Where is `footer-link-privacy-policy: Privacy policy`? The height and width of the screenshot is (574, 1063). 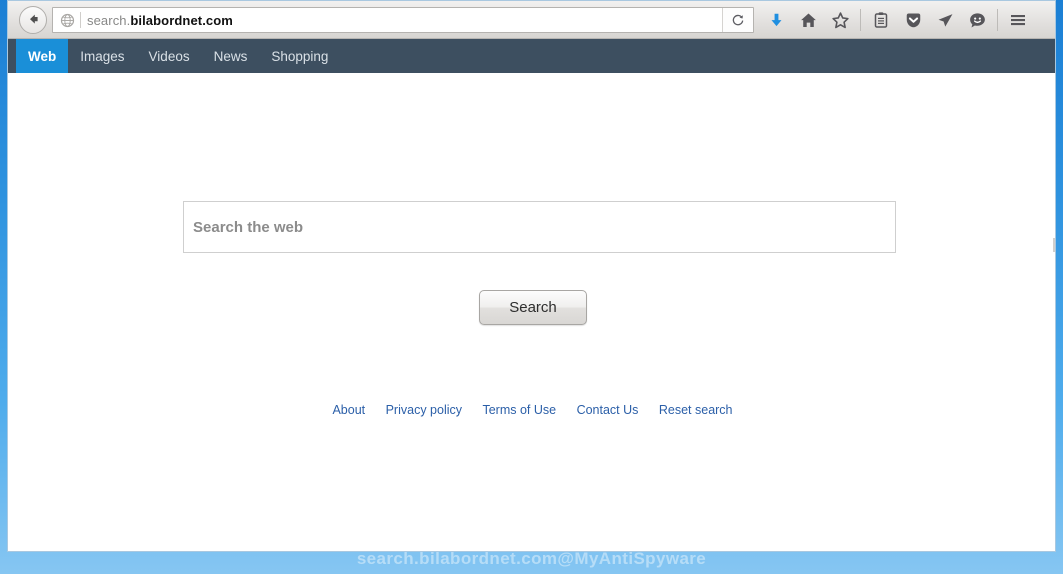 footer-link-privacy-policy: Privacy policy is located at coordinates (424, 410).